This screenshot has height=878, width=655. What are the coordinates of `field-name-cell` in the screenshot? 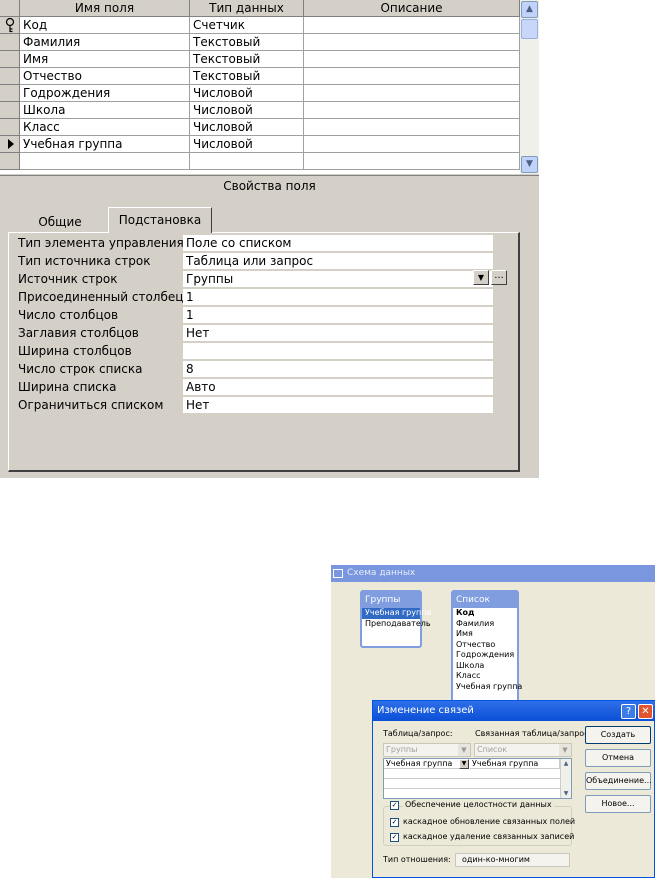 It's located at (105, 161).